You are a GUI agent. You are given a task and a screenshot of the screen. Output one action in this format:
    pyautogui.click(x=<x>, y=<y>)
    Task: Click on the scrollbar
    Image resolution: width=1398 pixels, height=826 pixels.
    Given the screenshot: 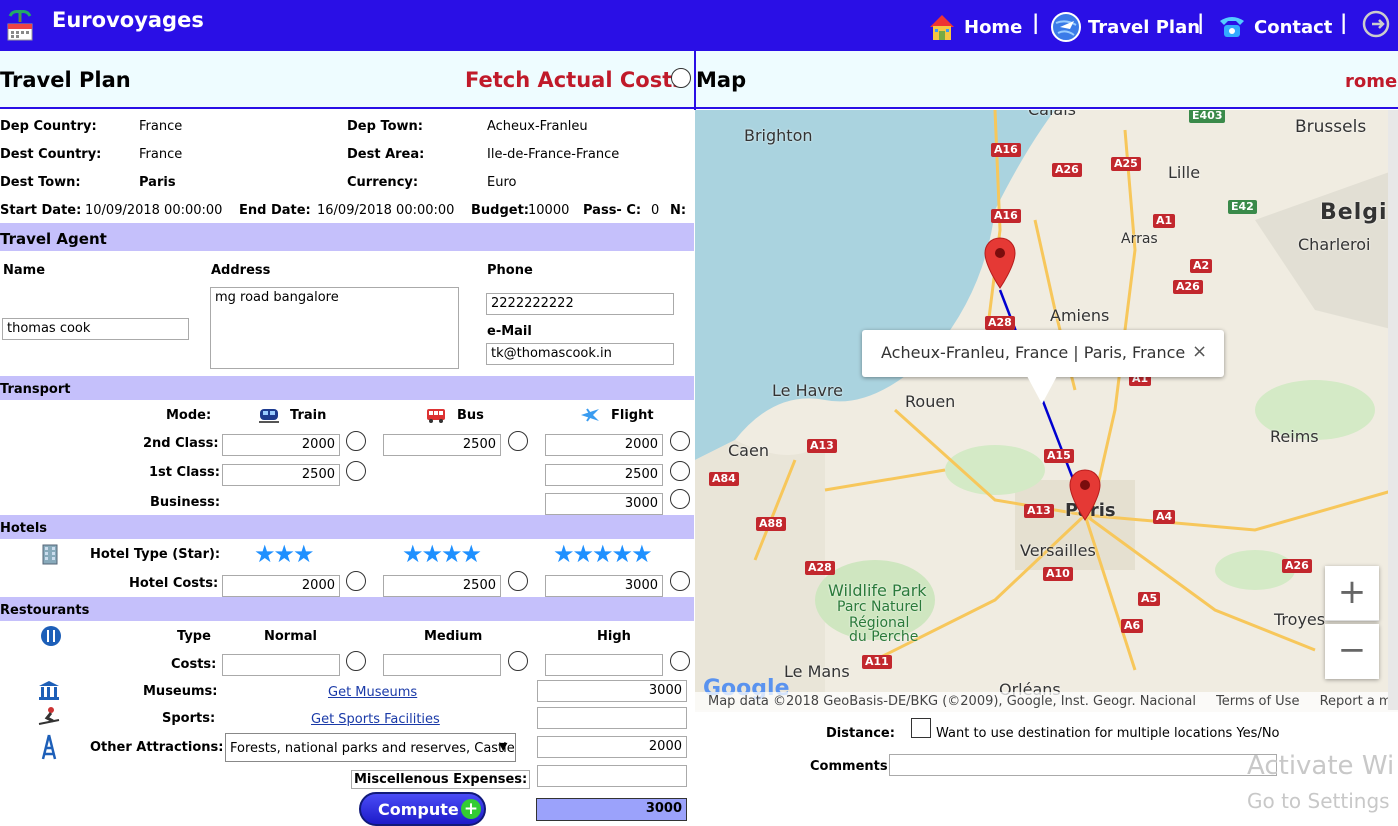 What is the action you would take?
    pyautogui.click(x=1393, y=410)
    